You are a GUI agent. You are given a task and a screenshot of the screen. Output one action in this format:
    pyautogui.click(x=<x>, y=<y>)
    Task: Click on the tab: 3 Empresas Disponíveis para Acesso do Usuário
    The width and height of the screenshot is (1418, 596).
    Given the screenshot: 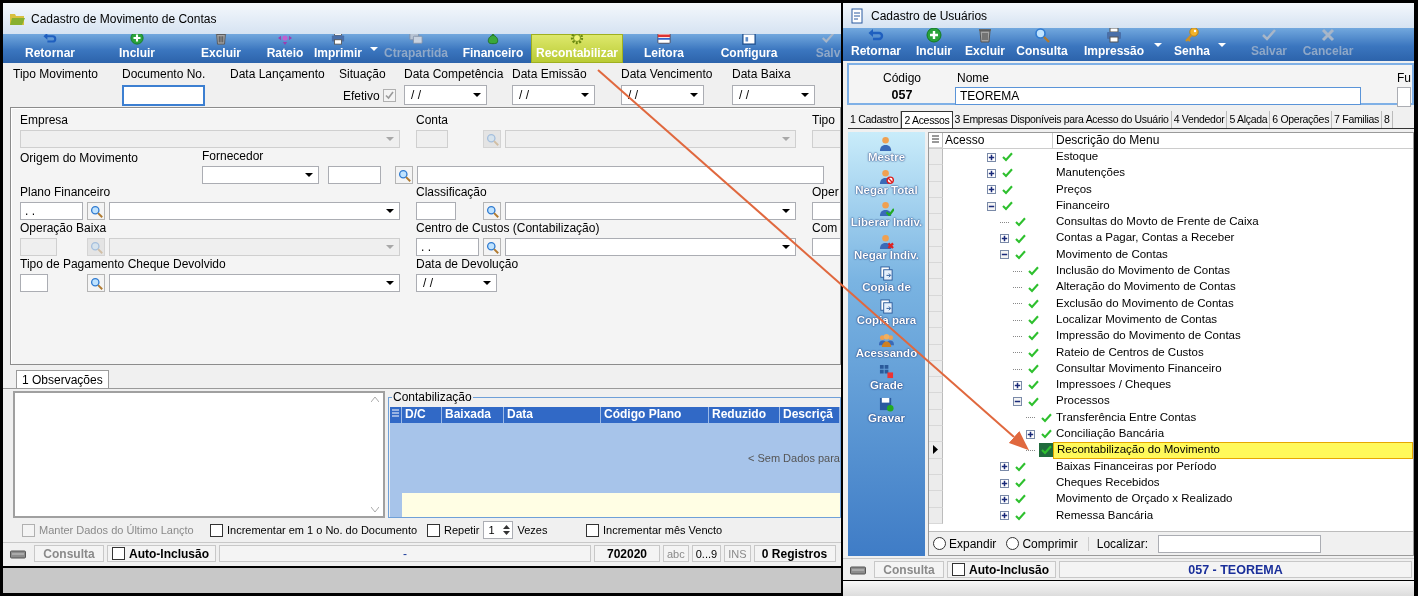 What is the action you would take?
    pyautogui.click(x=1062, y=119)
    